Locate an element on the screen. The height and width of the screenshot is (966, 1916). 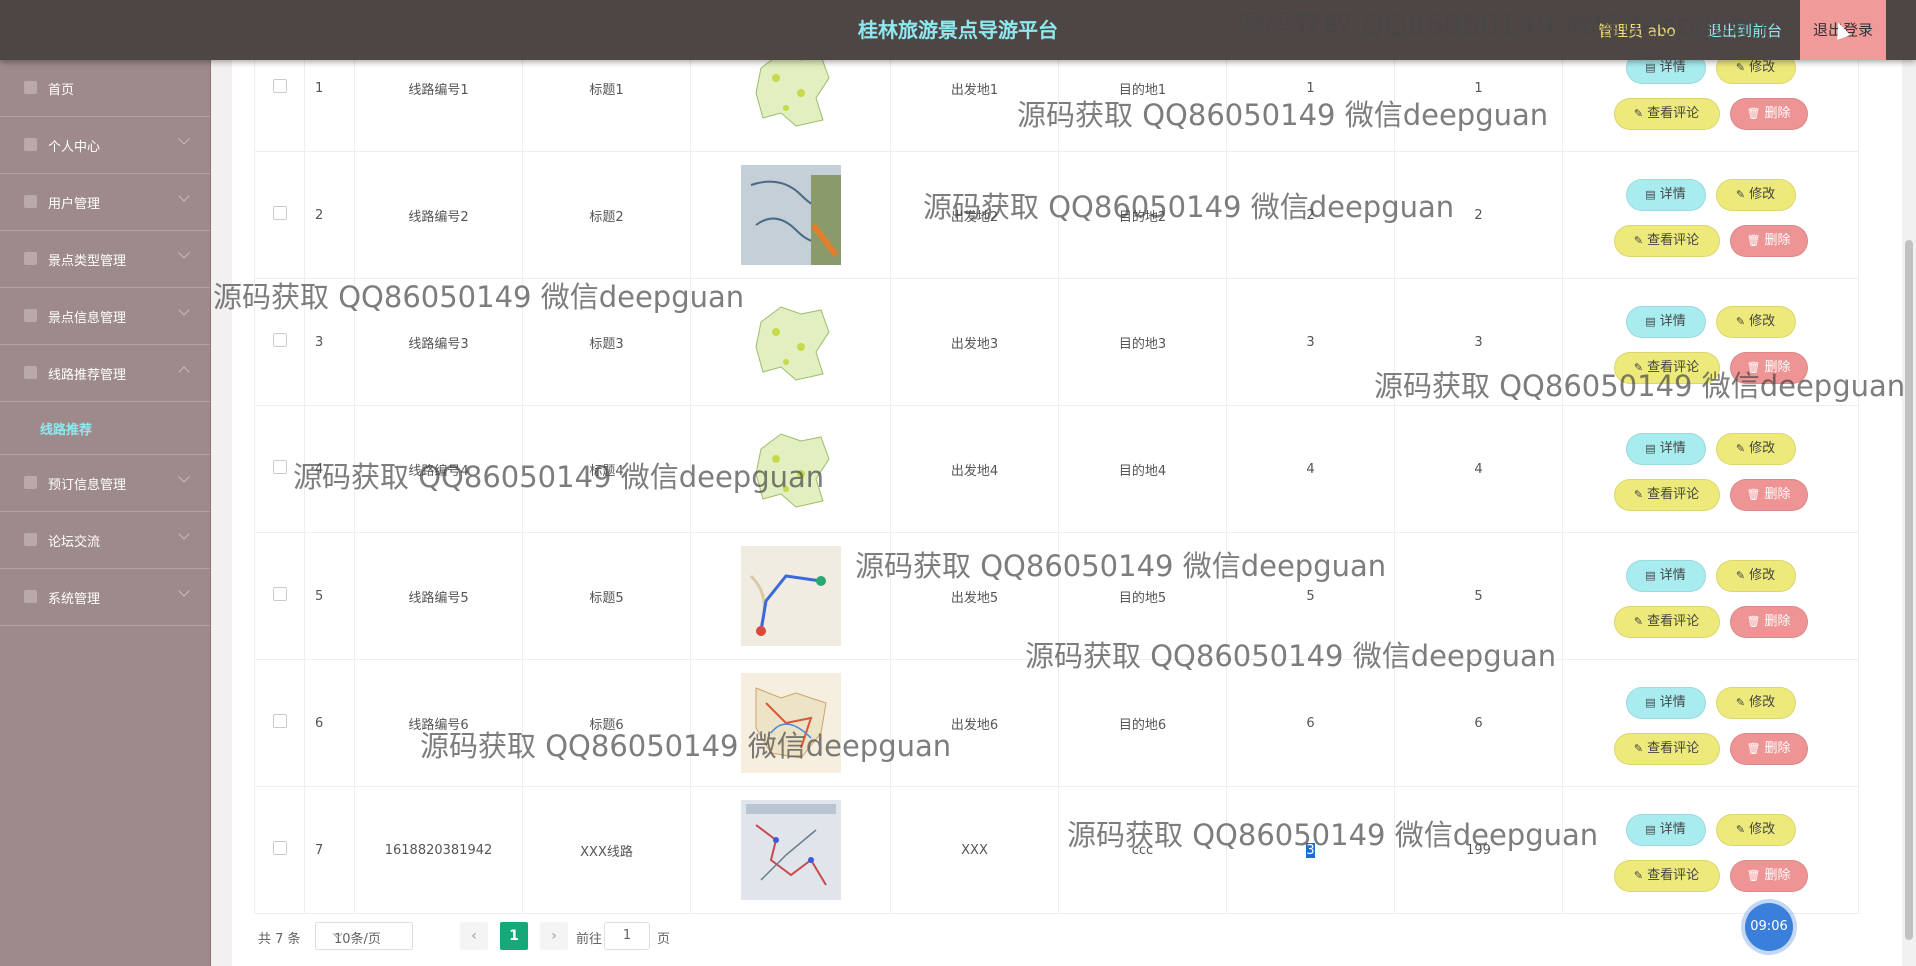
sidebar-item-personal-center: 个人中心 is located at coordinates (105, 145).